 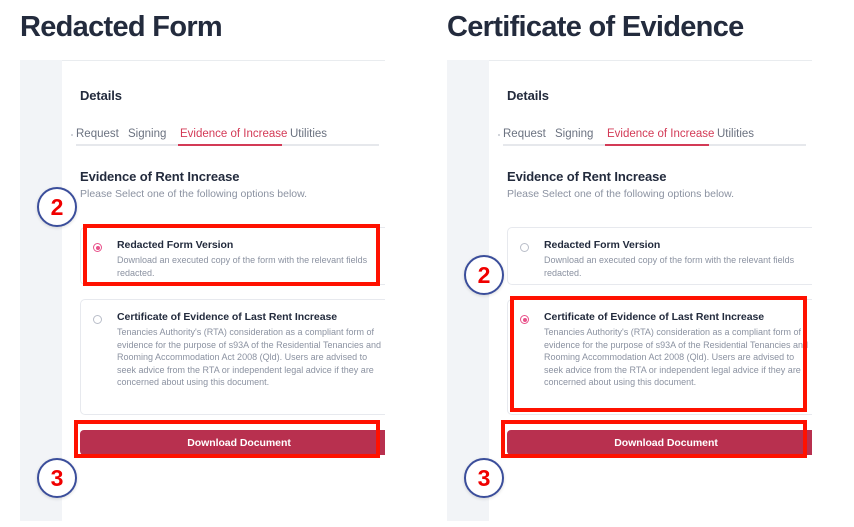 What do you see at coordinates (659, 442) in the screenshot?
I see `download-document-button-right: Download Document` at bounding box center [659, 442].